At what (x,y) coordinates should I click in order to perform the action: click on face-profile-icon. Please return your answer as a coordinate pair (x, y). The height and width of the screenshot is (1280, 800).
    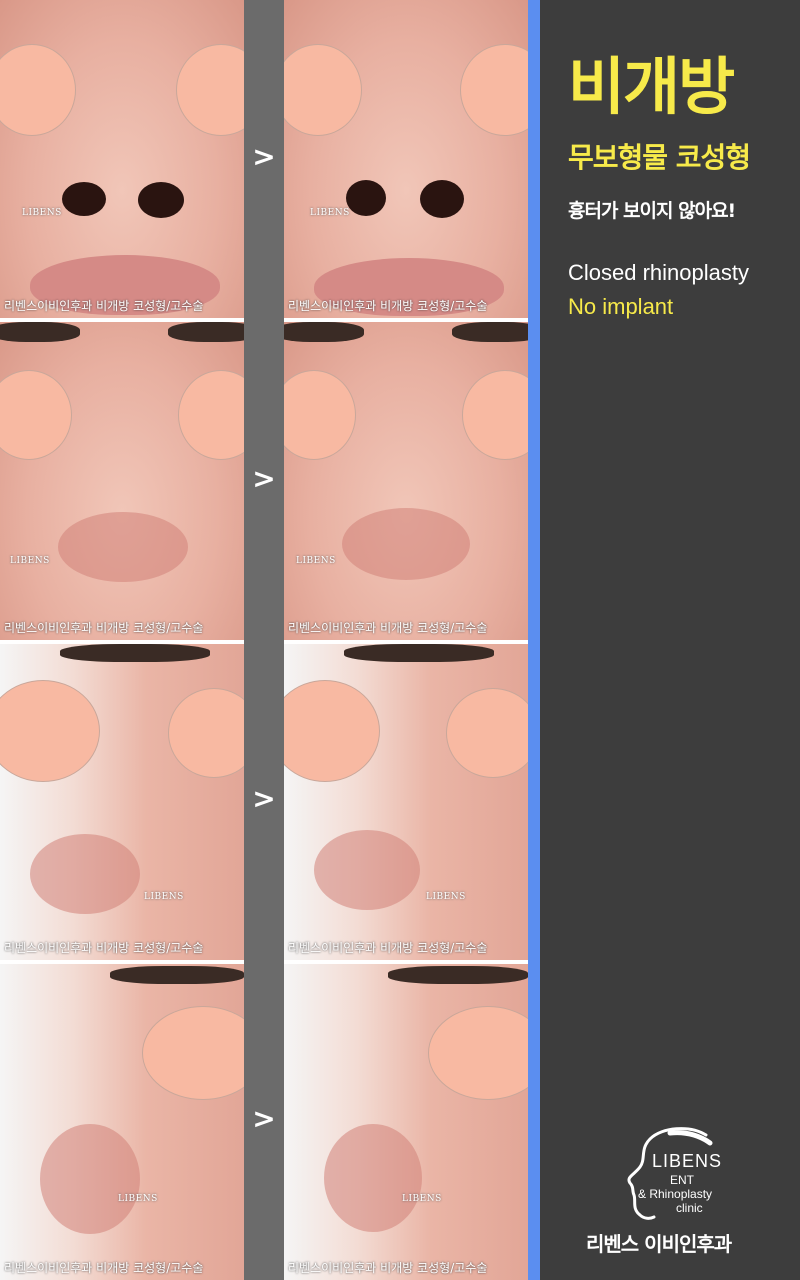
    Looking at the image, I should click on (670, 1173).